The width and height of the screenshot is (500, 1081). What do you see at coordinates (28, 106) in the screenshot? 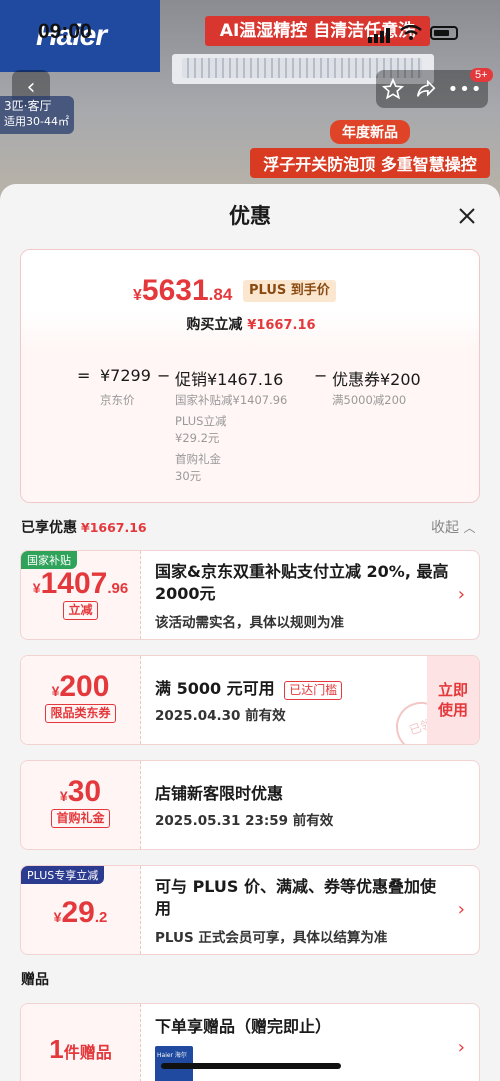
I see `room-tag-line1: 3匹·客厅` at bounding box center [28, 106].